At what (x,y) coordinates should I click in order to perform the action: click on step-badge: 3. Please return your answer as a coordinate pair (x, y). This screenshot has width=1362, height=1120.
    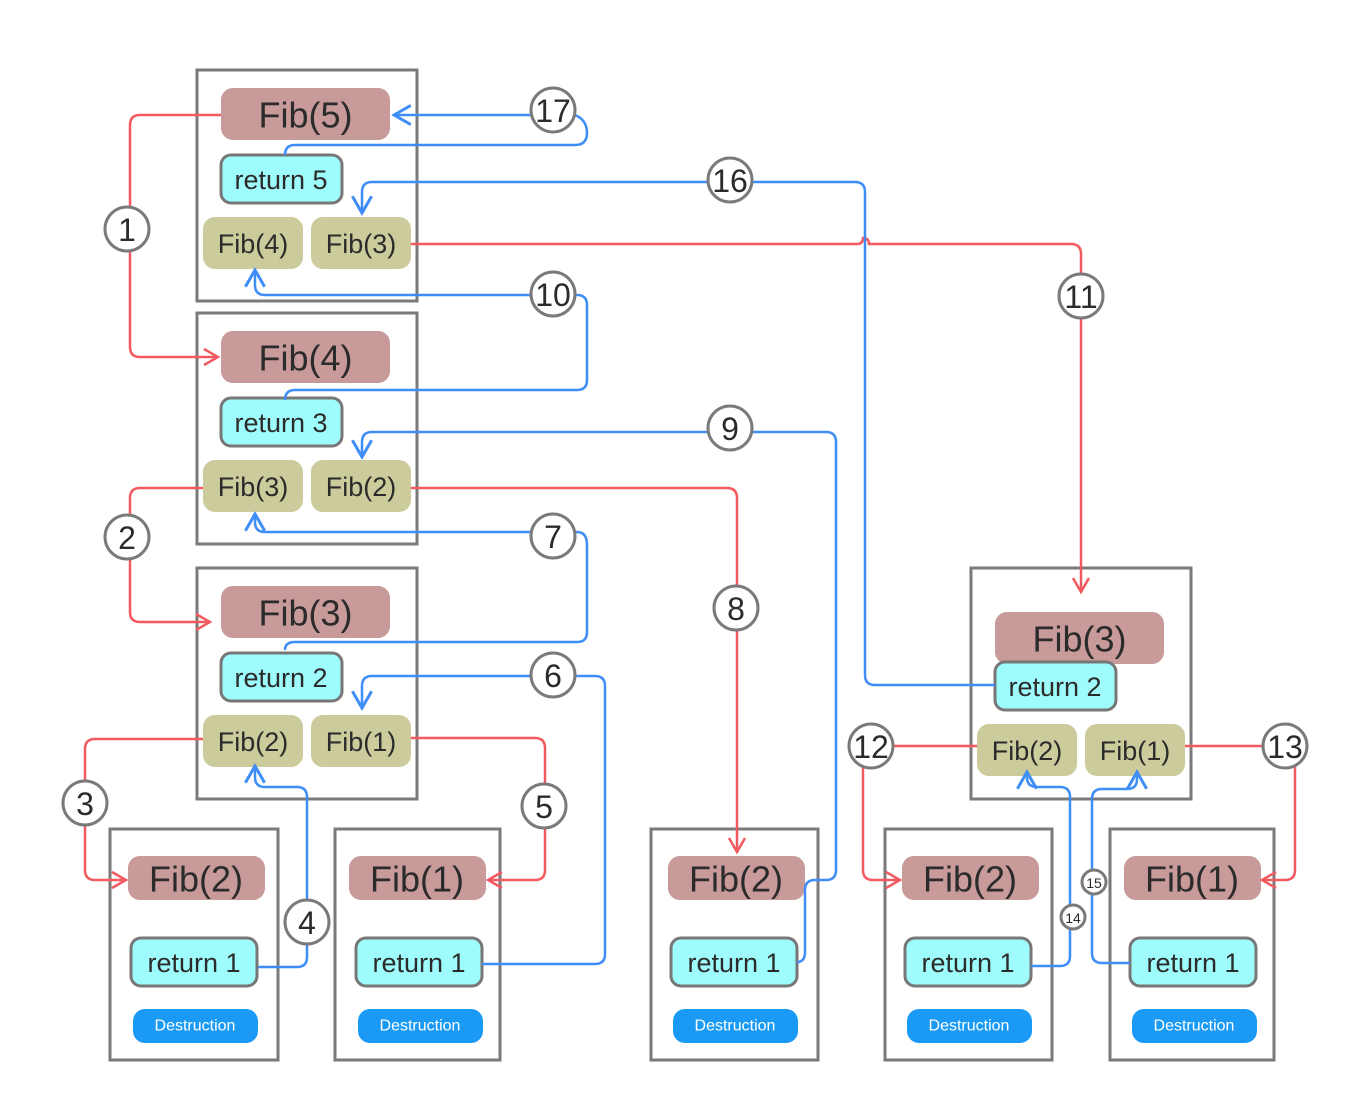
    Looking at the image, I should click on (85, 803).